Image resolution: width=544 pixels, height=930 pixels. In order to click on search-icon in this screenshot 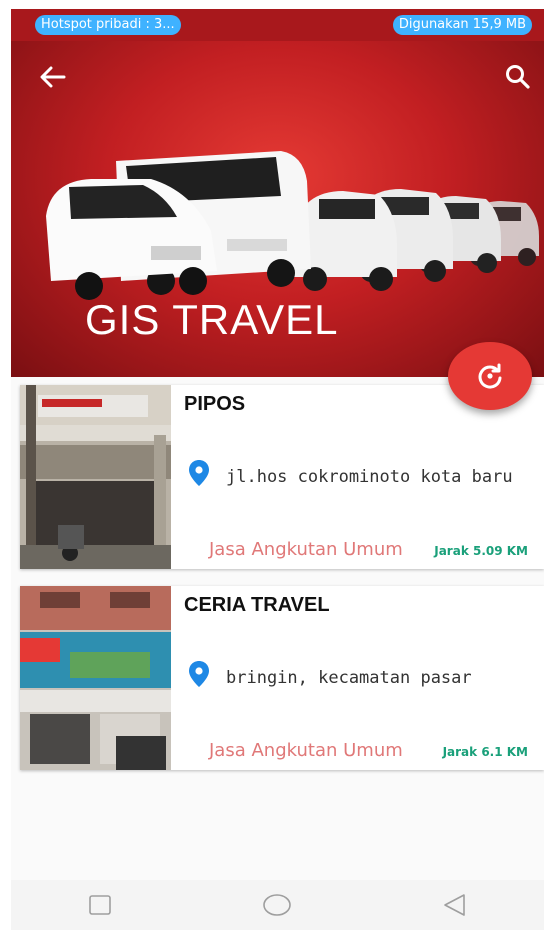, I will do `click(518, 77)`.